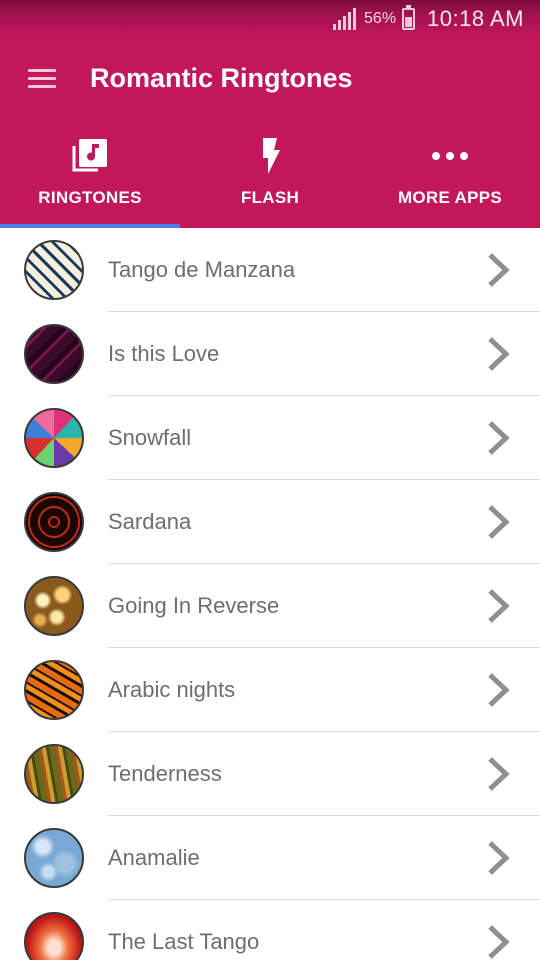  I want to click on app-bar: Romantic Ringtones, so click(270, 80).